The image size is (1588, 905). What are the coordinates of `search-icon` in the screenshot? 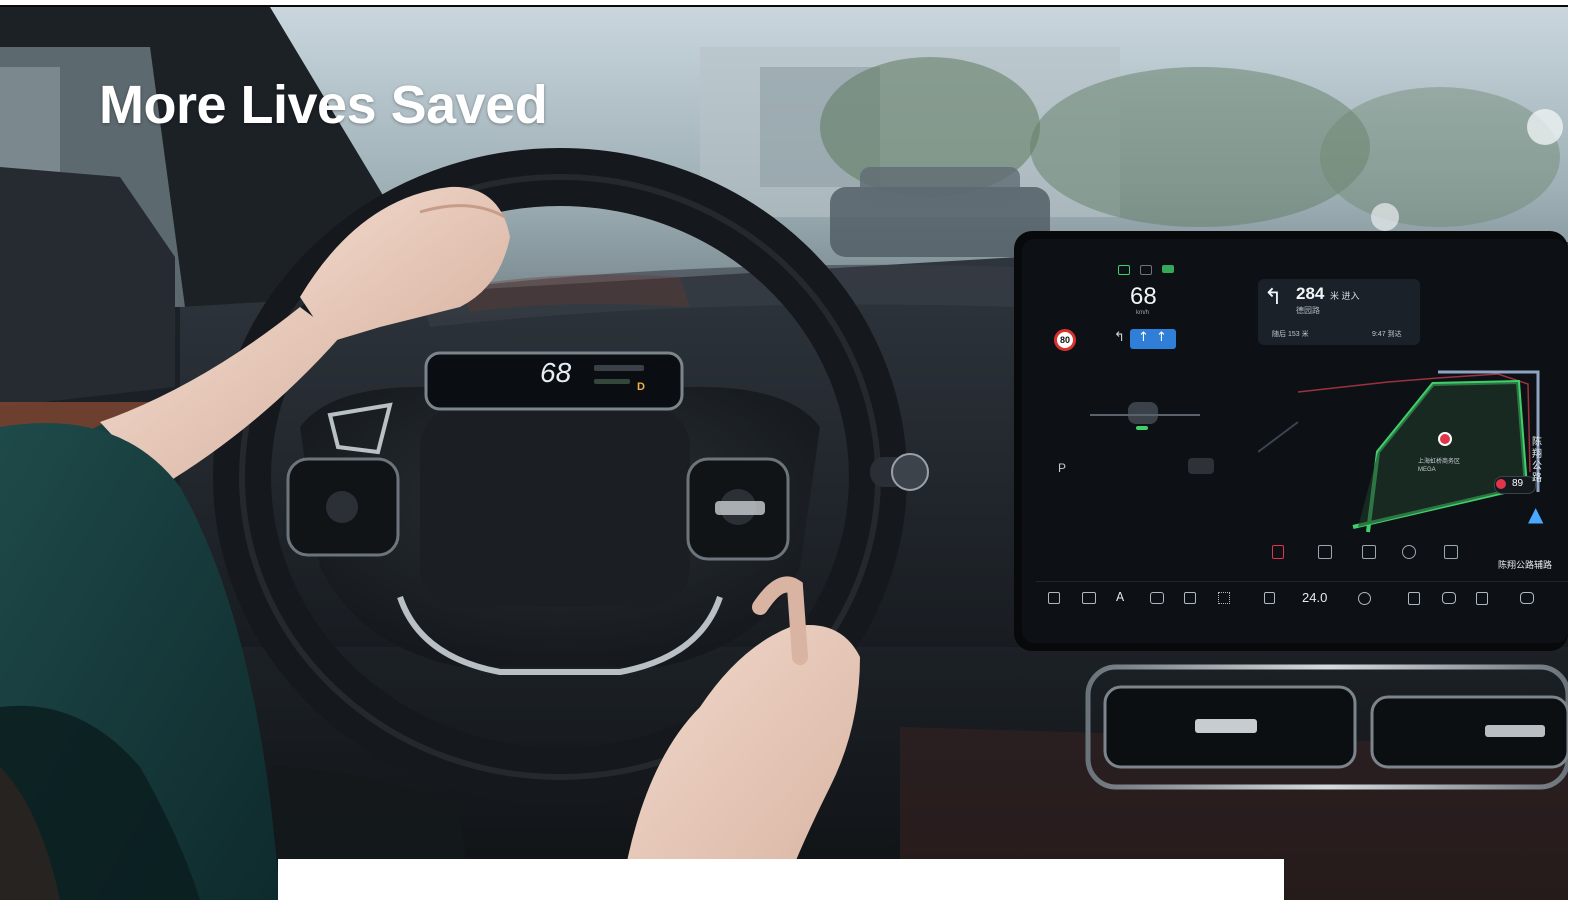 It's located at (1409, 552).